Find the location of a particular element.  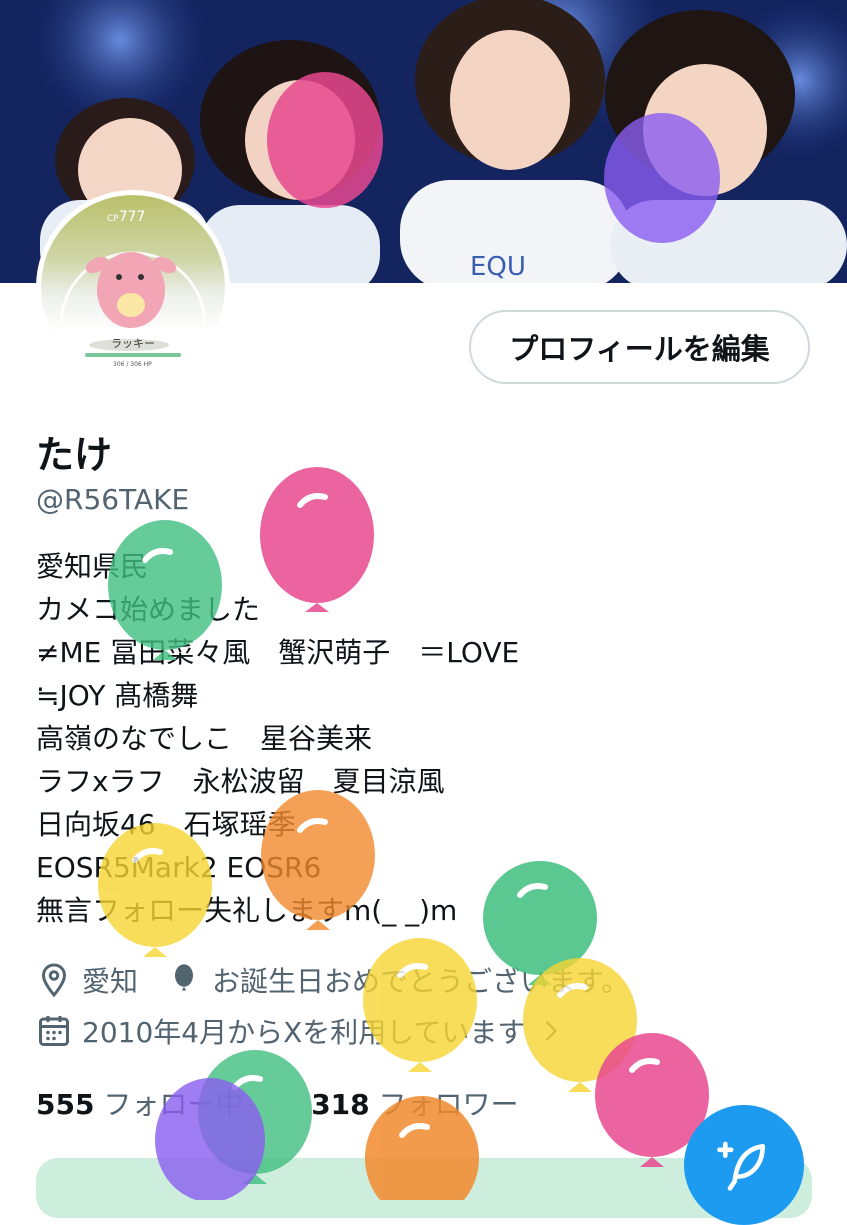

following-link: 555 フォロー中 is located at coordinates (139, 1104).